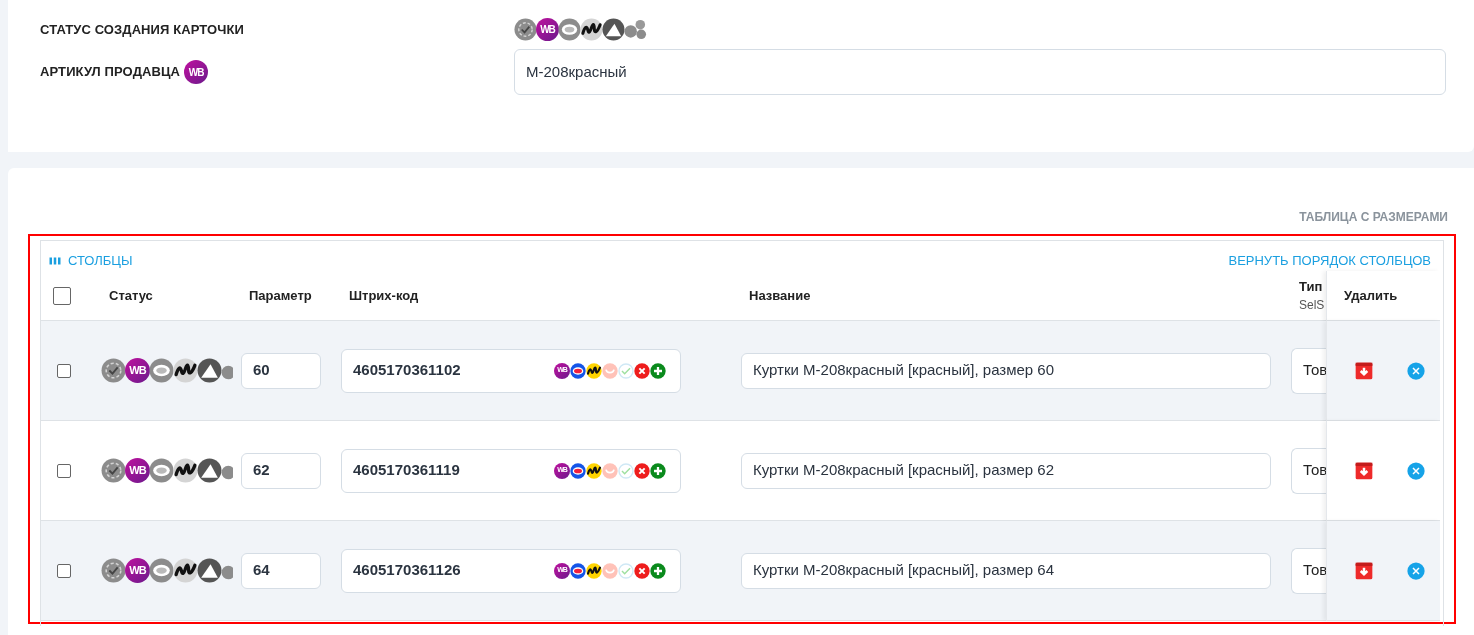 This screenshot has width=1474, height=635. What do you see at coordinates (407, 370) in the screenshot?
I see `barcode-text: 4605170361102` at bounding box center [407, 370].